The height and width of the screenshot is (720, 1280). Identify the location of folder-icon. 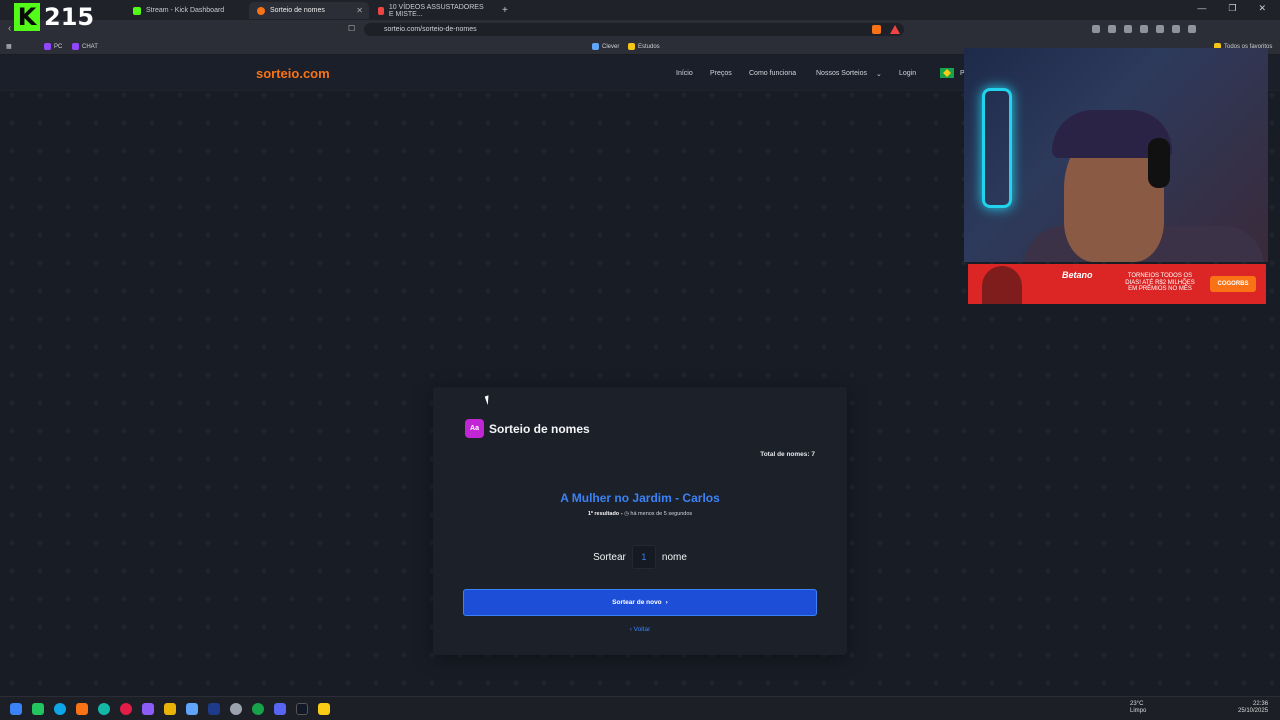
(631, 46).